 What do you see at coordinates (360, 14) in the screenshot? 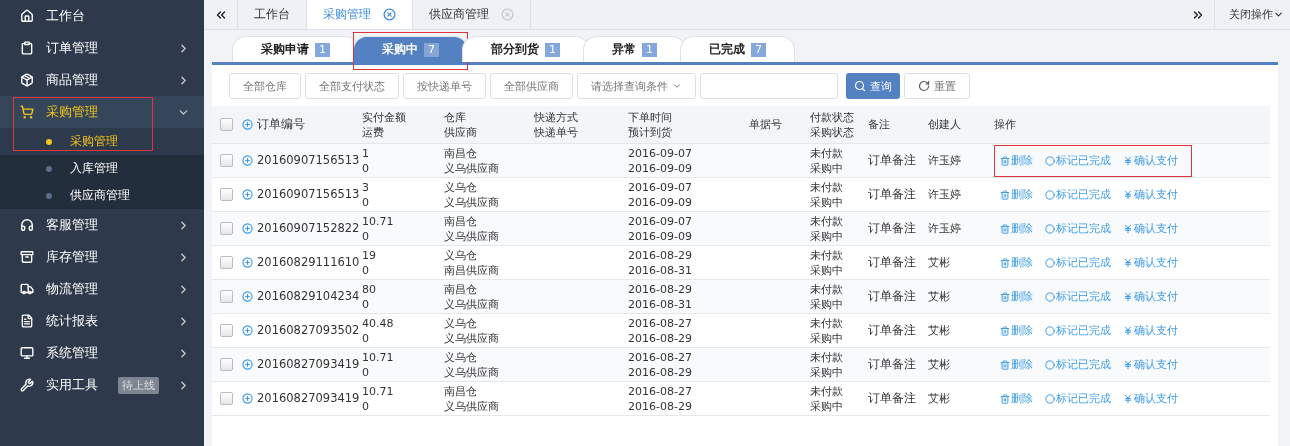
I see `page-tab: 采购管理` at bounding box center [360, 14].